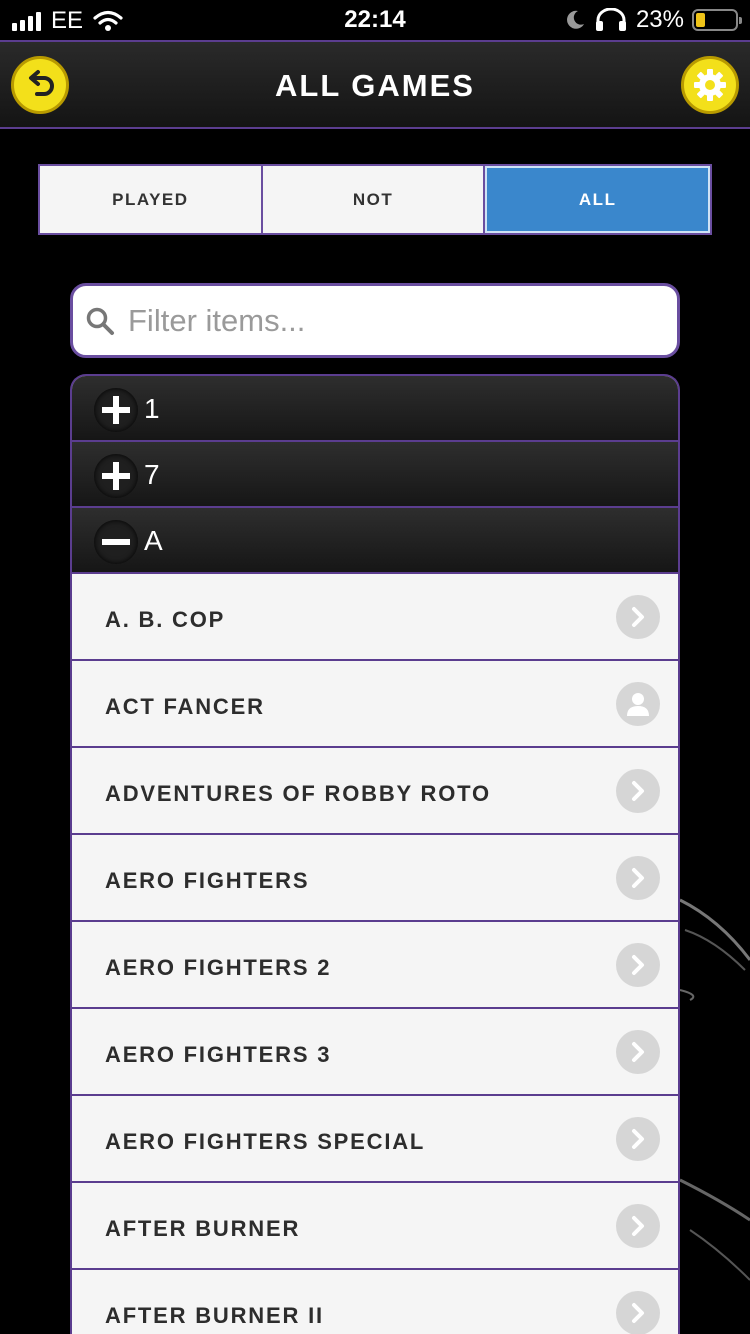 The height and width of the screenshot is (1334, 750). What do you see at coordinates (153, 540) in the screenshot?
I see `group-label: A` at bounding box center [153, 540].